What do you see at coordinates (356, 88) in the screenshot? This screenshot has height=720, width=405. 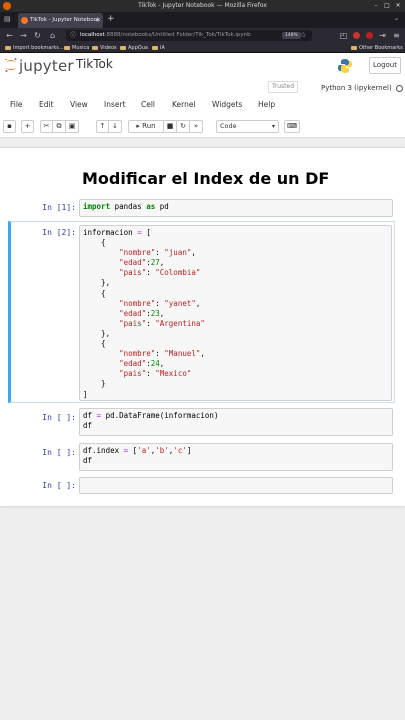 I see `kernel-name: Python 3 (ipykernel)` at bounding box center [356, 88].